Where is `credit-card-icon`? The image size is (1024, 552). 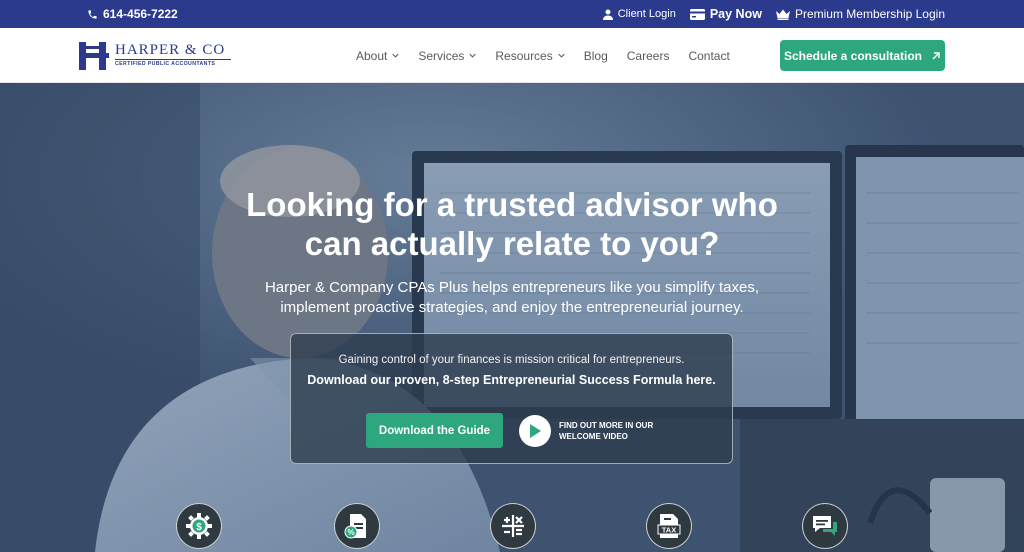 credit-card-icon is located at coordinates (697, 14).